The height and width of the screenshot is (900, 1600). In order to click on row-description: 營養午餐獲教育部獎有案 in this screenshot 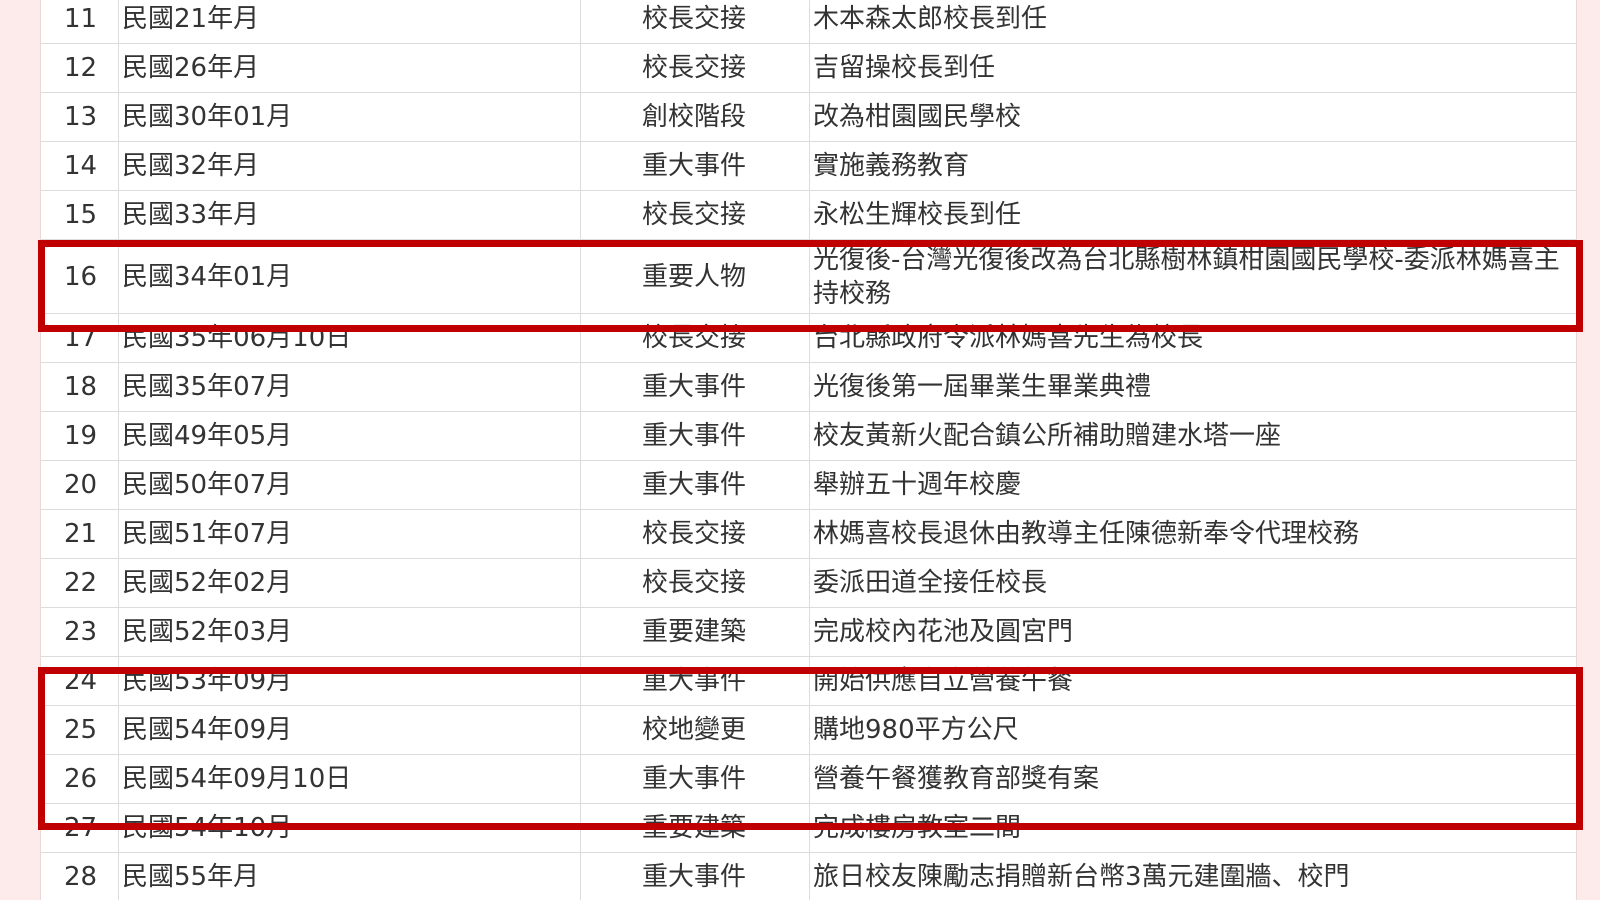, I will do `click(1193, 779)`.